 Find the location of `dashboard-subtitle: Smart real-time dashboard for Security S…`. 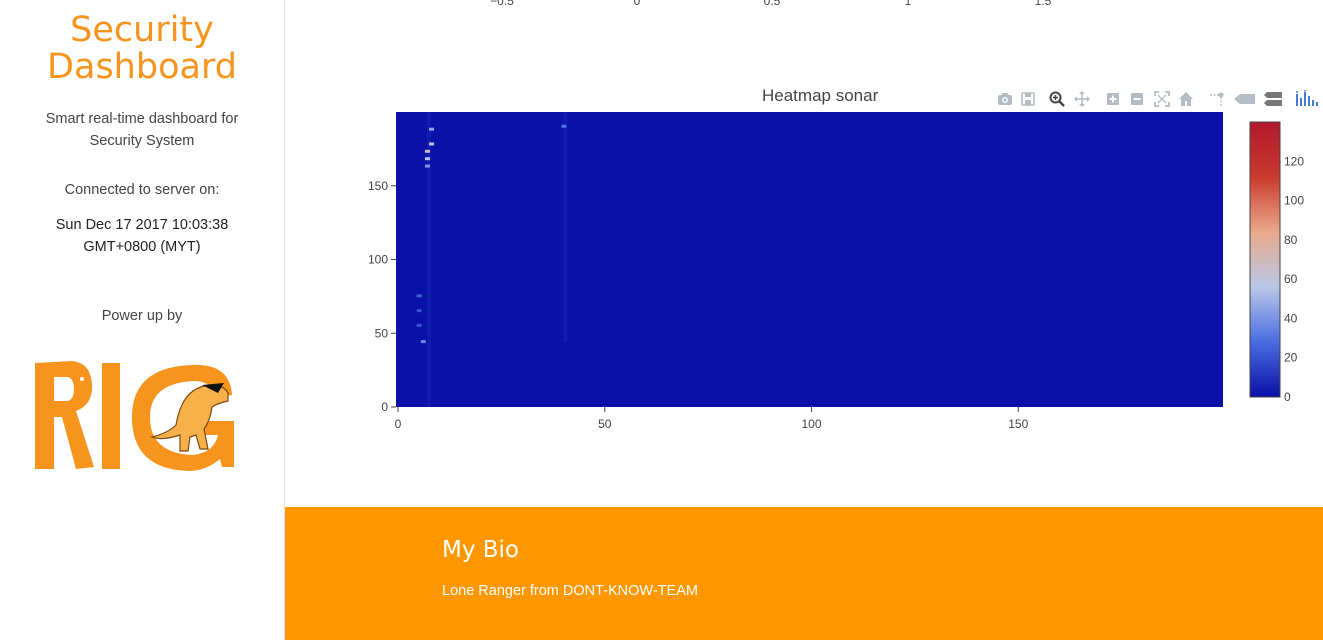

dashboard-subtitle: Smart real-time dashboard for Security S… is located at coordinates (142, 130).